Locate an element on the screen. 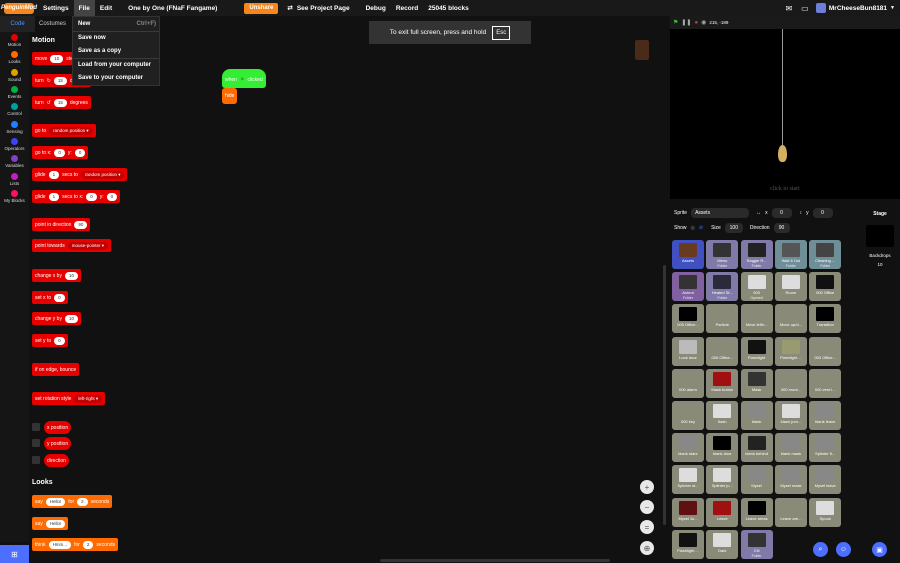  sprite-tile: blank stare is located at coordinates (688, 448).